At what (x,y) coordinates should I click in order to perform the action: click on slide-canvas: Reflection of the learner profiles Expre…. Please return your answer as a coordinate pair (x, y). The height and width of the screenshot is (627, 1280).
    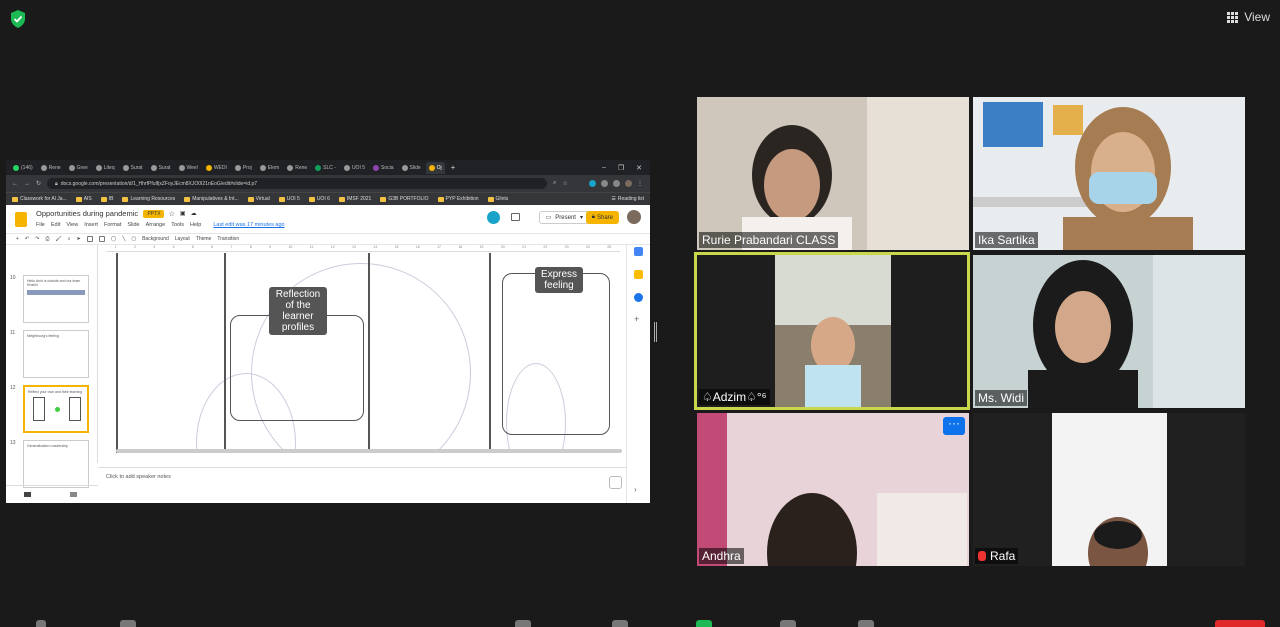
    Looking at the image, I should click on (363, 353).